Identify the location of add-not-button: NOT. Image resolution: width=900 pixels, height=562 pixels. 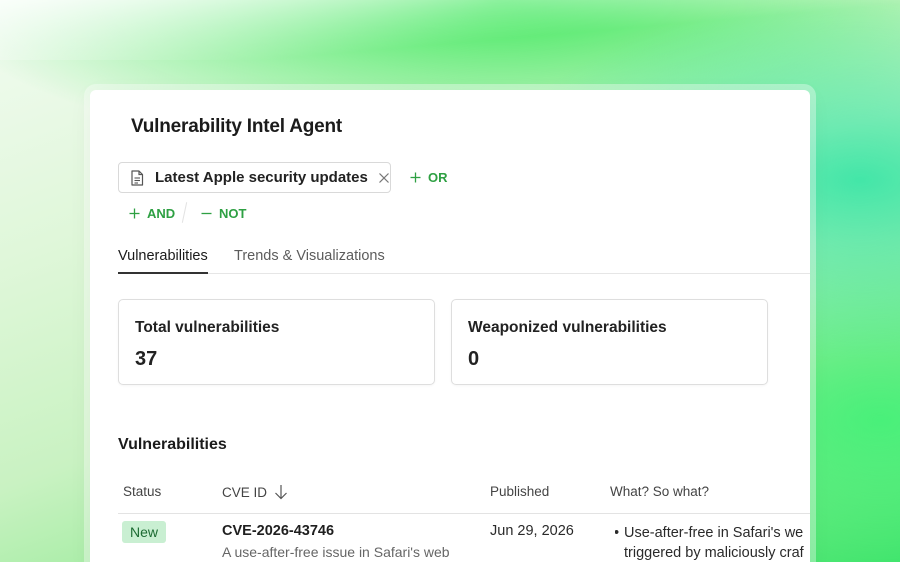
(223, 213).